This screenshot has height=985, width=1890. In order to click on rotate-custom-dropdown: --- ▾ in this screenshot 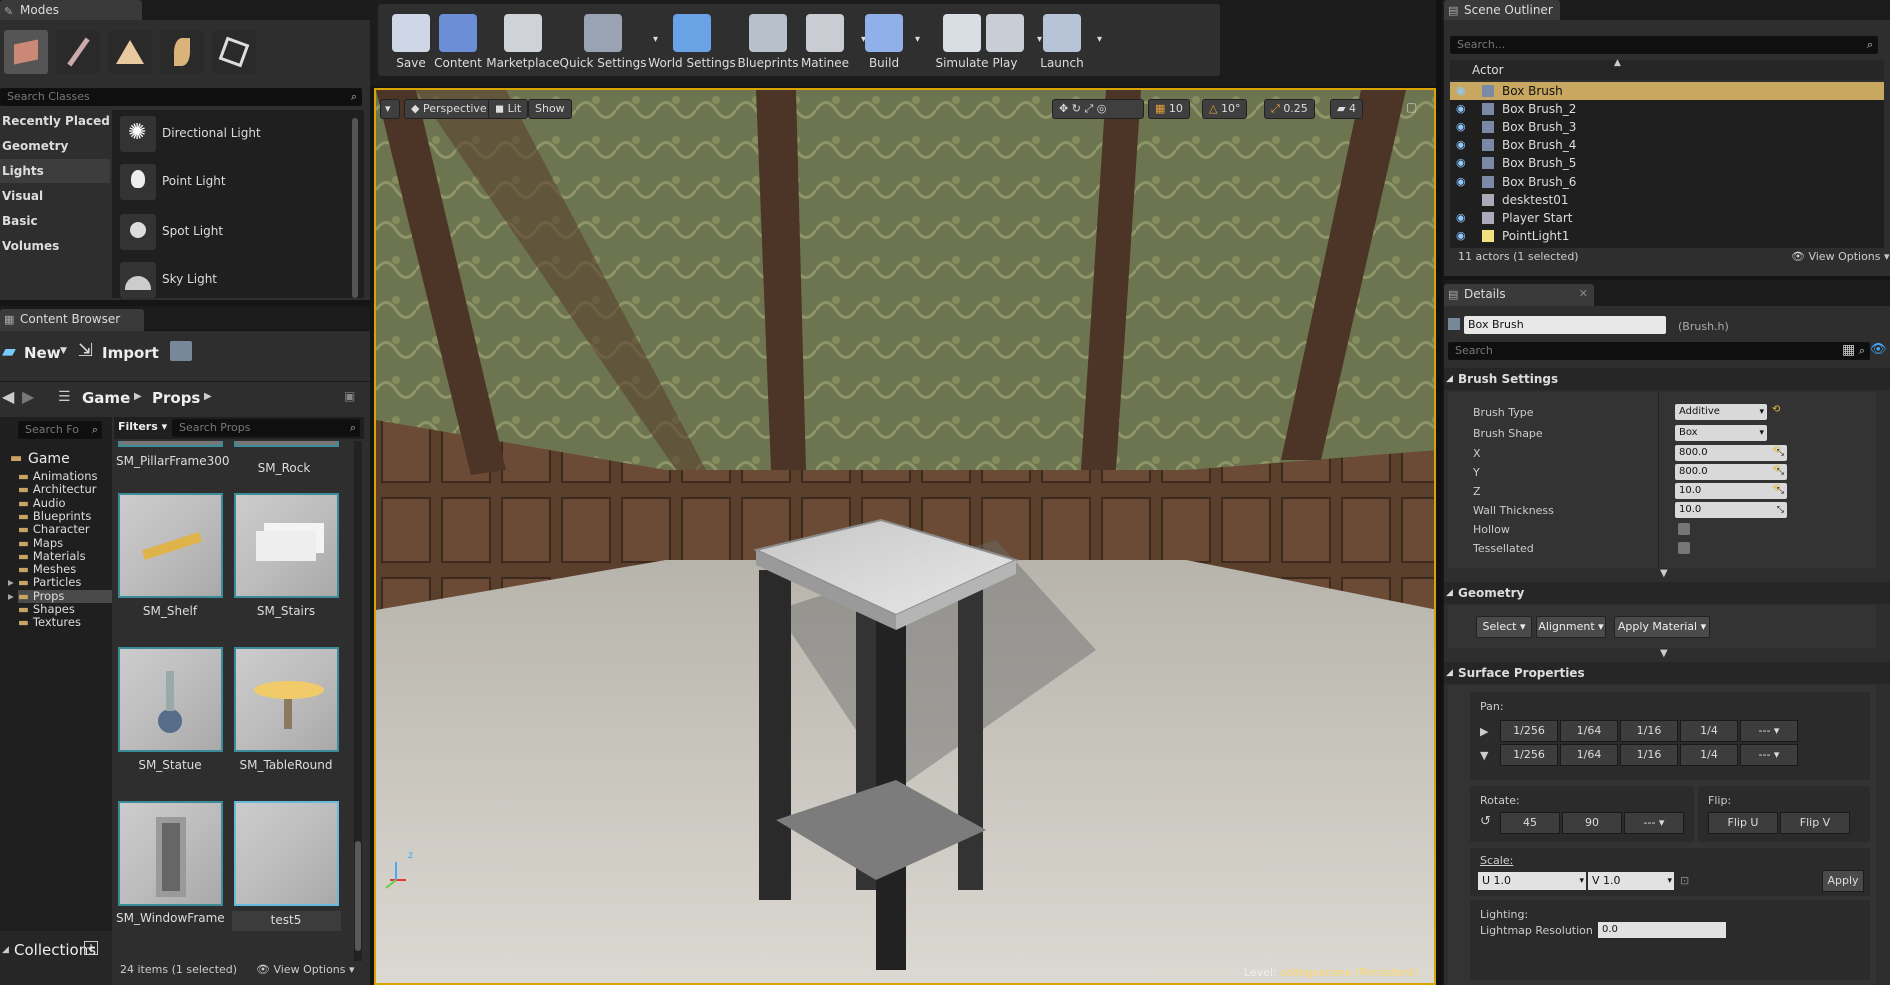, I will do `click(1654, 823)`.